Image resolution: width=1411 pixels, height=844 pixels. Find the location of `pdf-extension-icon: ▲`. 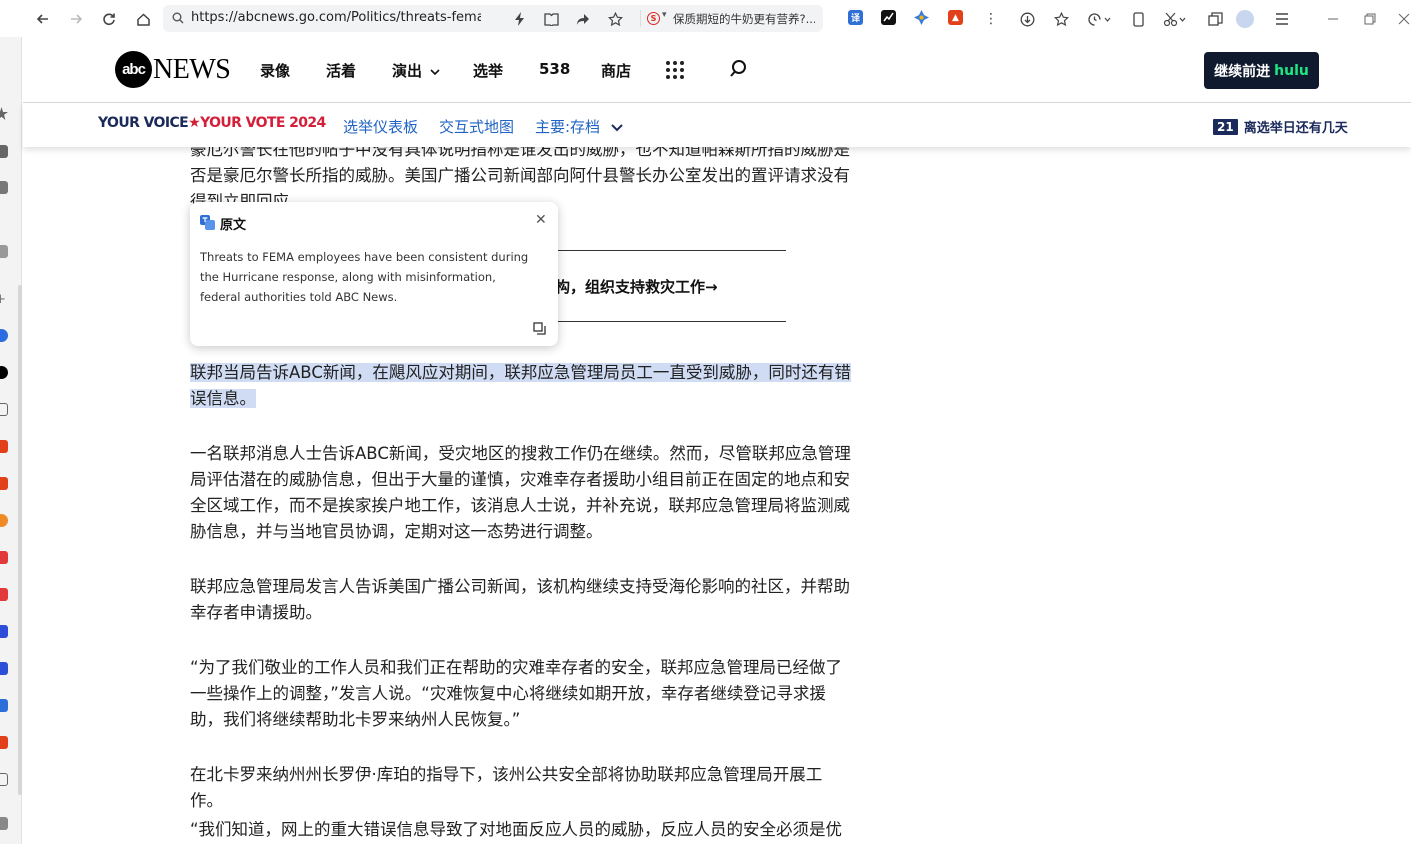

pdf-extension-icon: ▲ is located at coordinates (955, 17).